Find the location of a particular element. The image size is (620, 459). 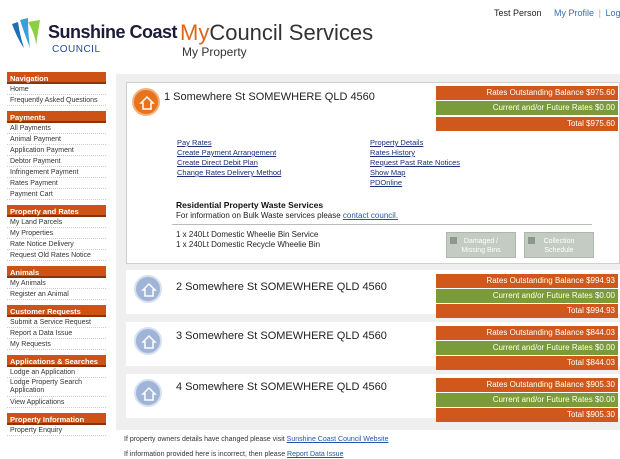

rates-outstanding-balance: Rates Outstanding Balance $994.93 is located at coordinates (527, 281).